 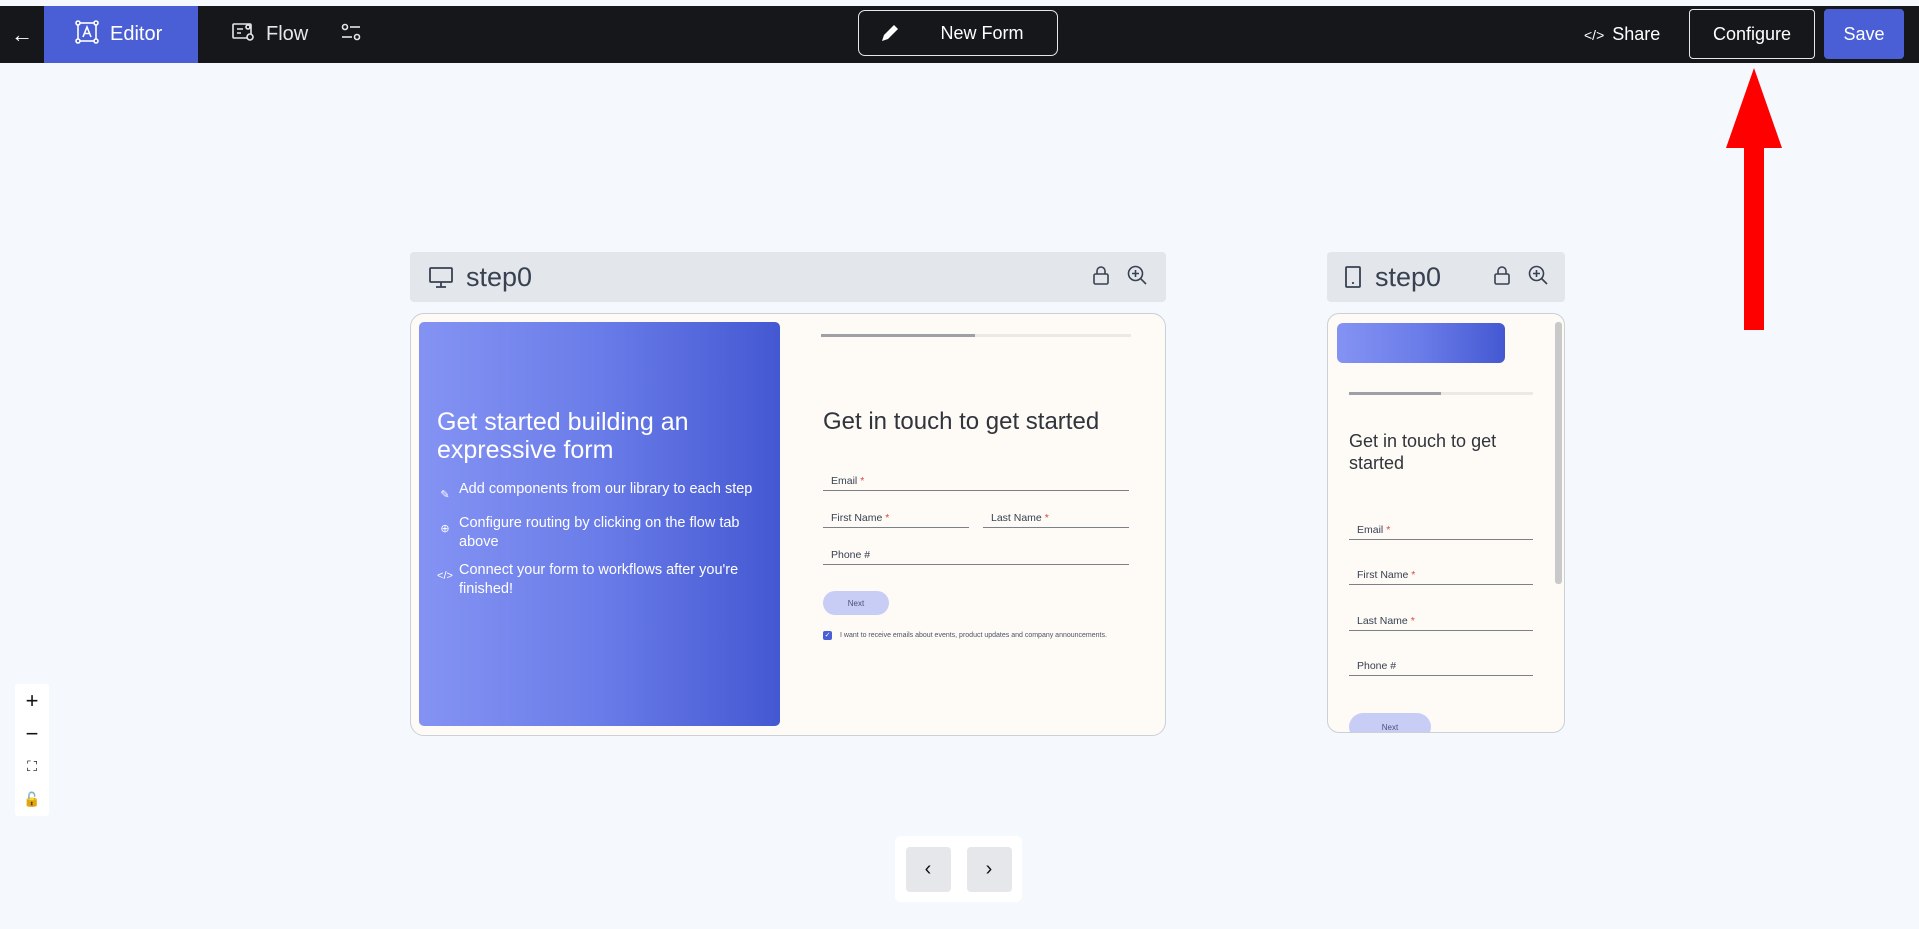 I want to click on settings-button, so click(x=351, y=34).